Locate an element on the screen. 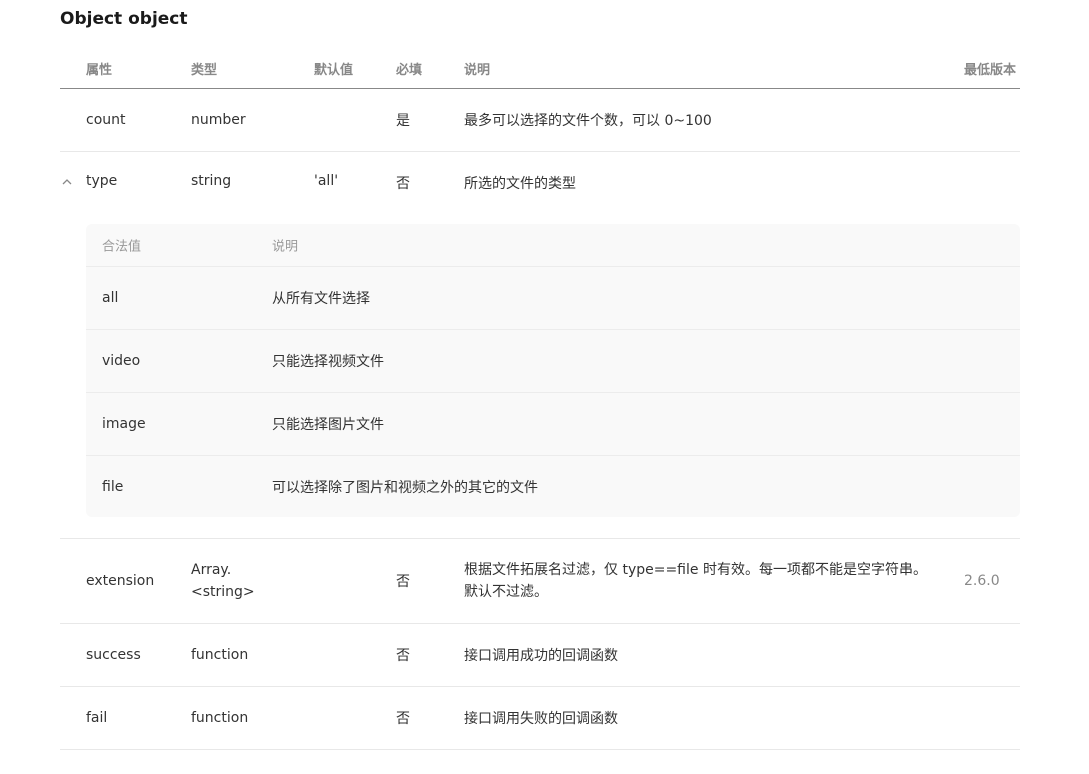  sub-table-header: 合法值 说明 is located at coordinates (553, 245).